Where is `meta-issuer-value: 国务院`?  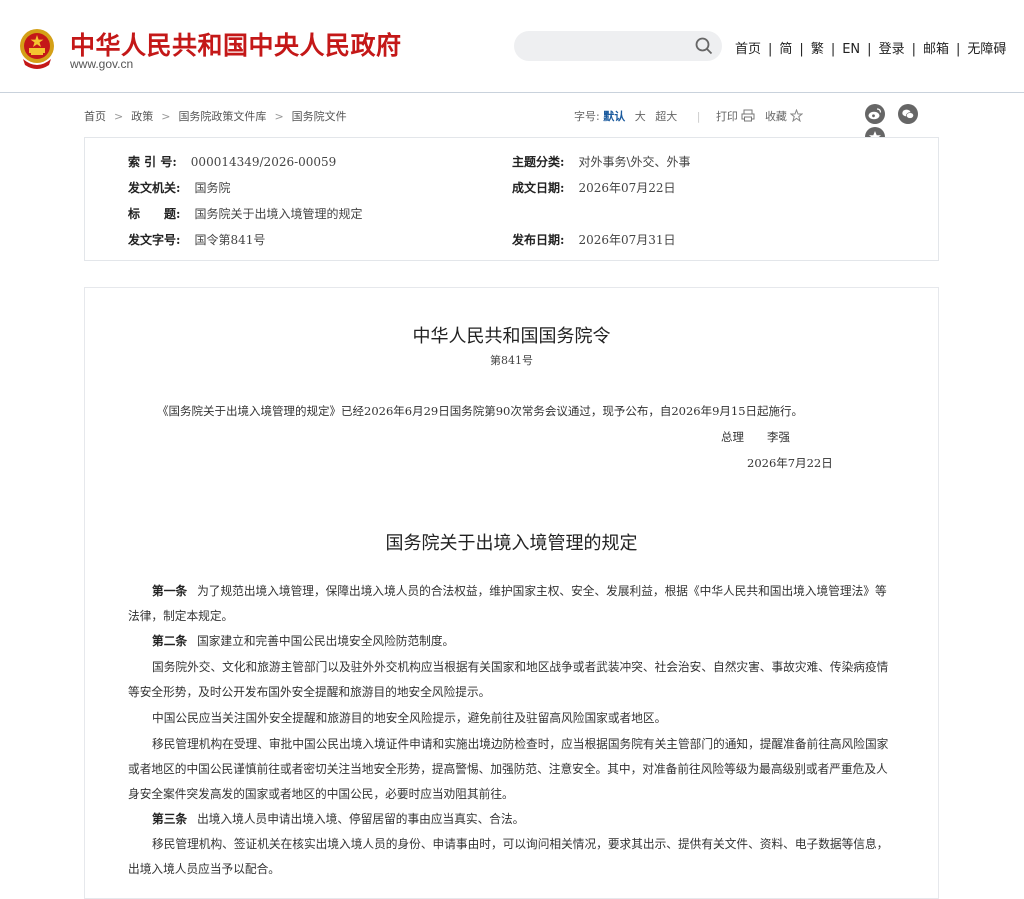
meta-issuer-value: 国务院 is located at coordinates (212, 188).